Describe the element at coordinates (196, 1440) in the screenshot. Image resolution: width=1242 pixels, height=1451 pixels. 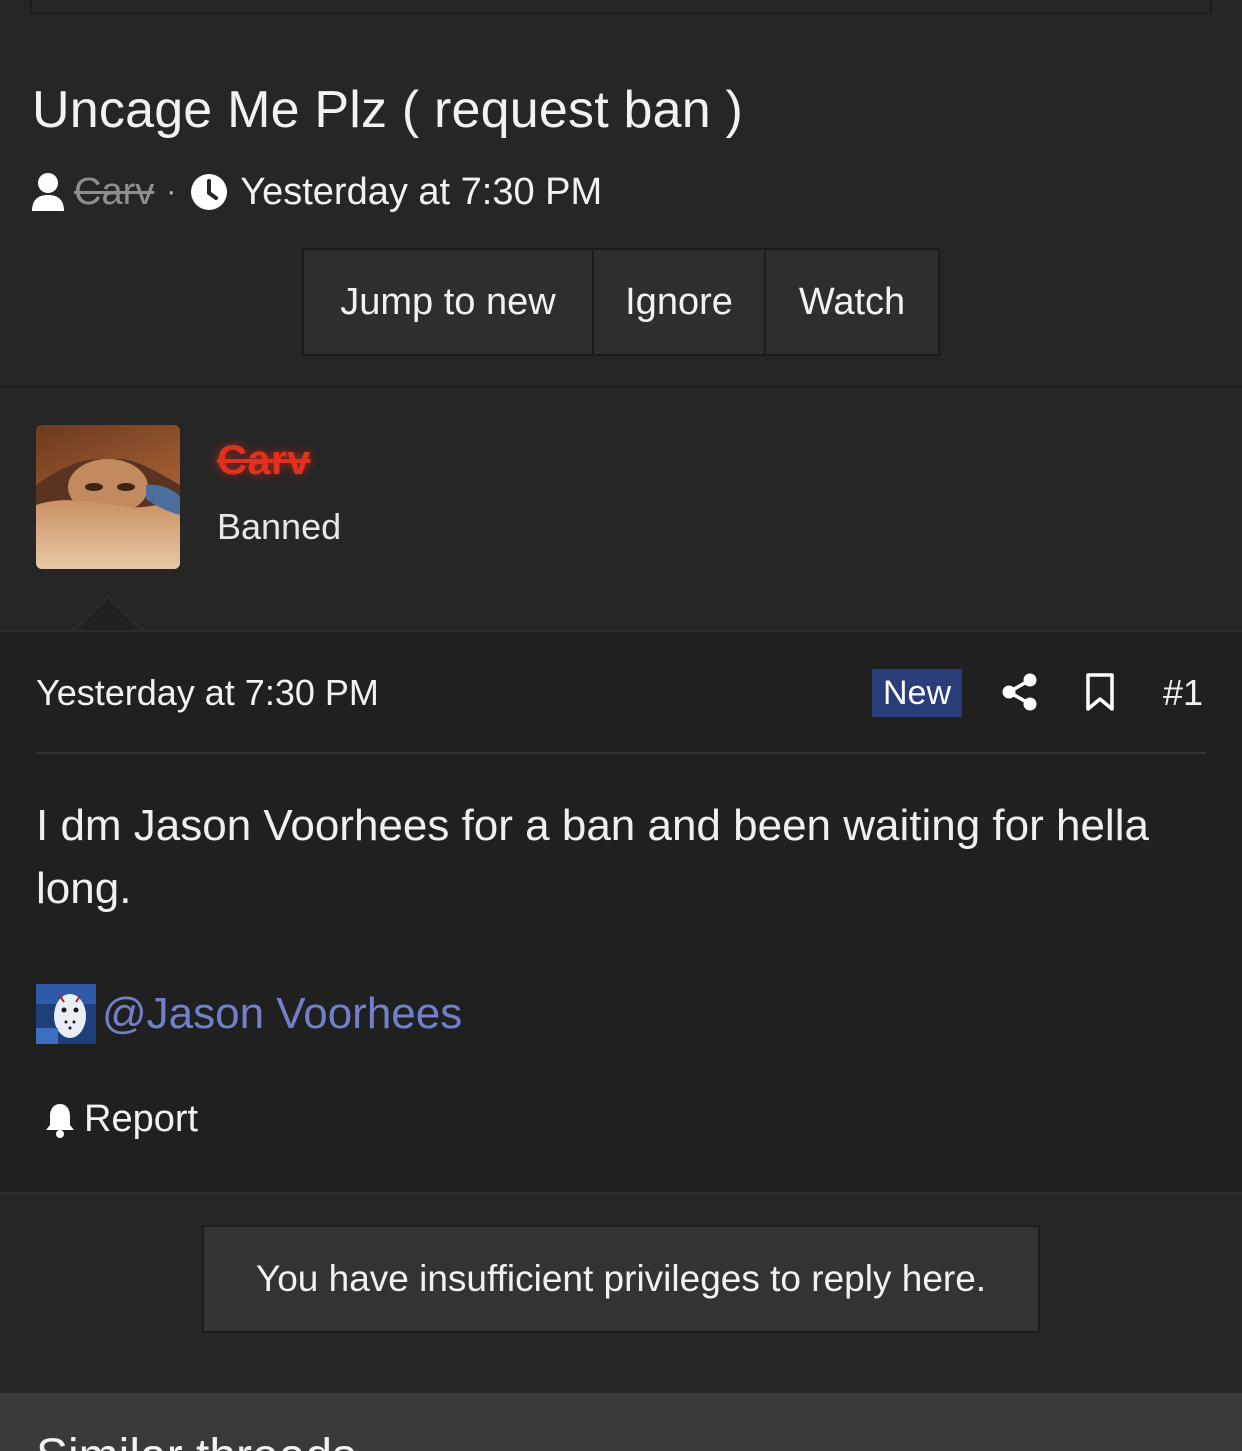
I see `similar-threads-title: Similar threads` at that location.